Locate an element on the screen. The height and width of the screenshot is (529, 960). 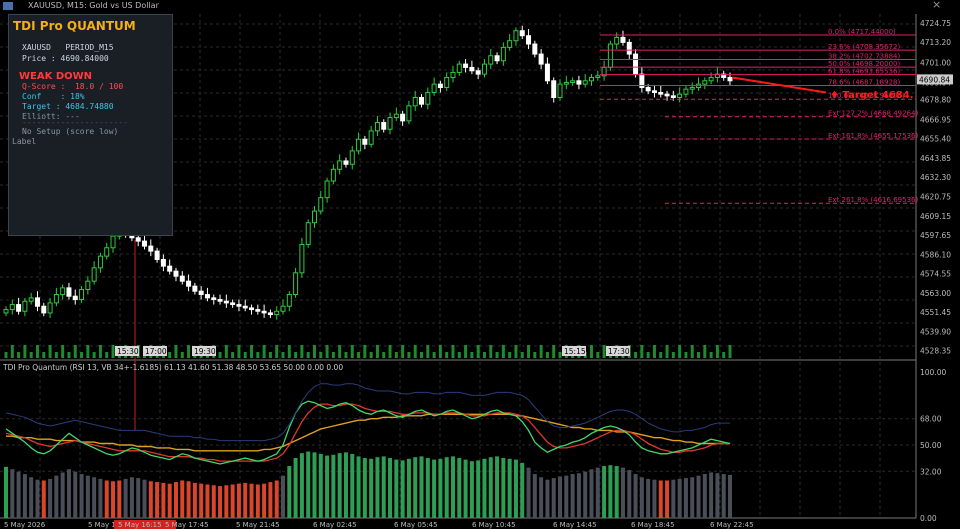
time-axis-label: 5 May 2026 is located at coordinates (25, 525).